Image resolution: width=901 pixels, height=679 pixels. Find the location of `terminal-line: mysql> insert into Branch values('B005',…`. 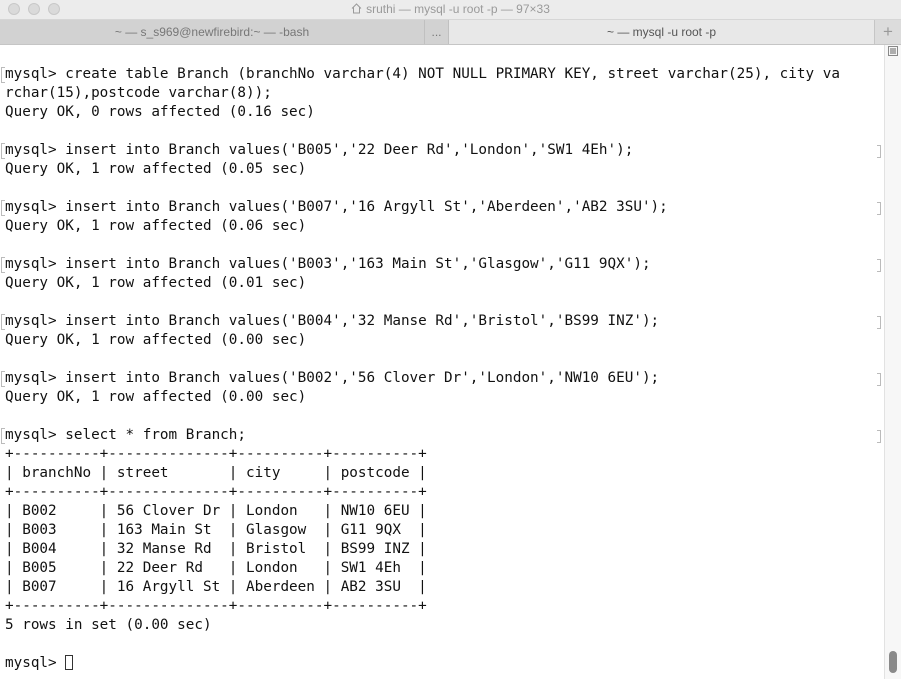

terminal-line: mysql> insert into Branch values('B005',… is located at coordinates (319, 150).